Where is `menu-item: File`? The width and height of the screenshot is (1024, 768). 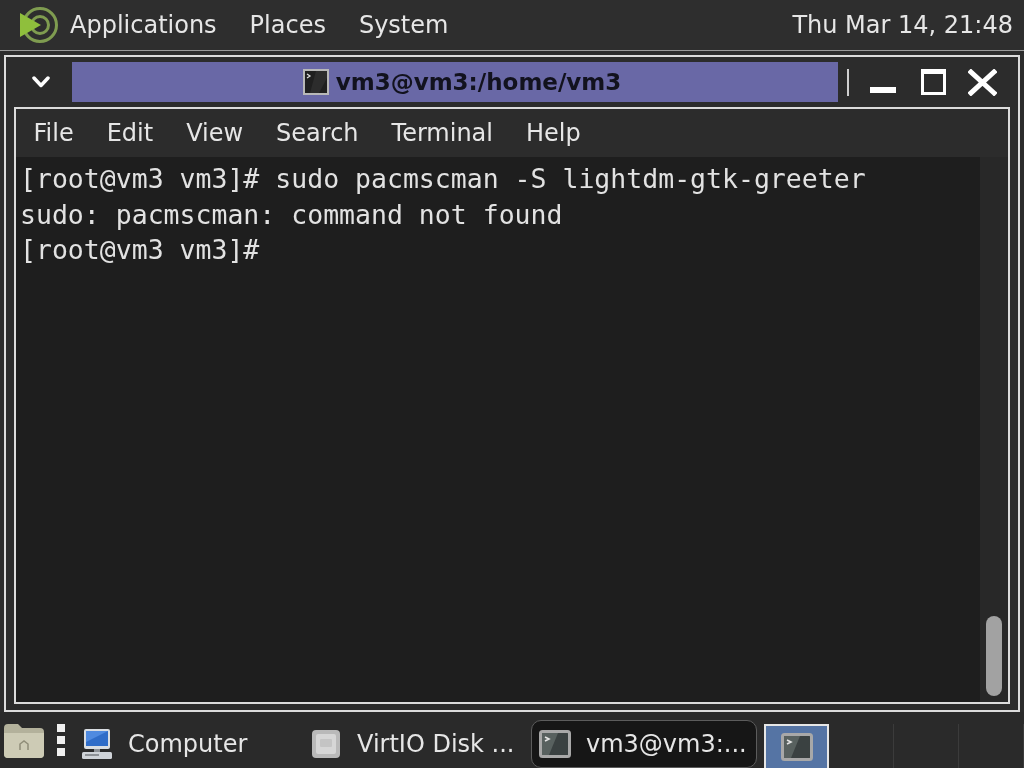
menu-item: File is located at coordinates (54, 133).